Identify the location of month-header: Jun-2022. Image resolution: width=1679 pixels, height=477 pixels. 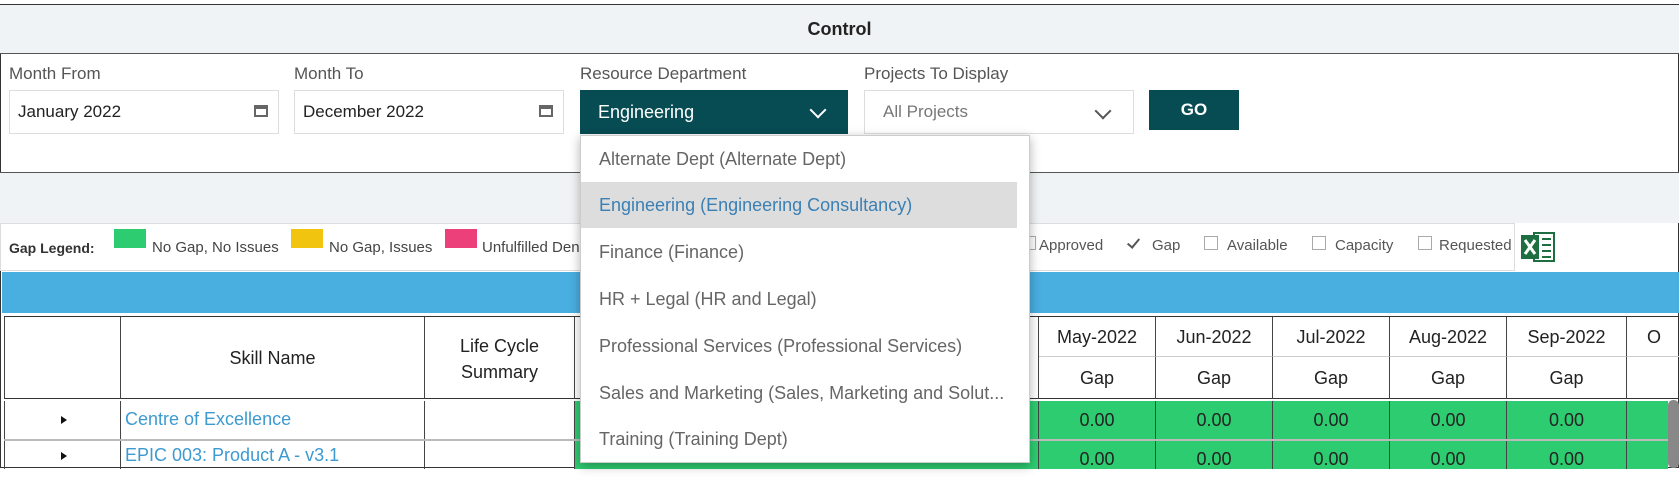
(1214, 337).